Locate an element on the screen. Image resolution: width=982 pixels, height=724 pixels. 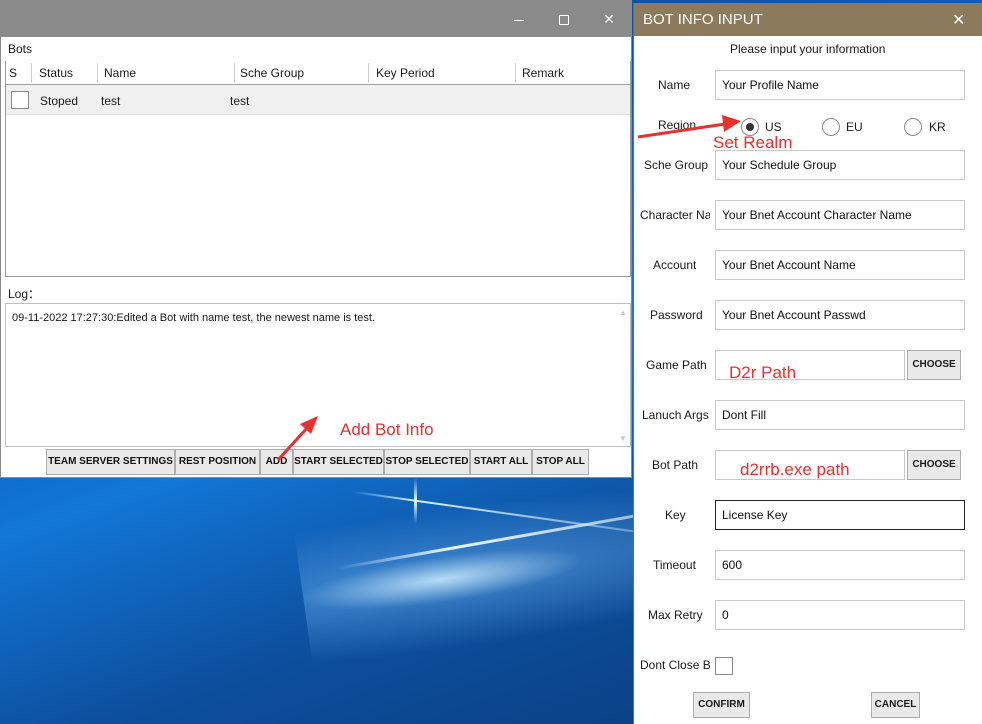
start-selected-button: START SELECTED is located at coordinates (338, 462).